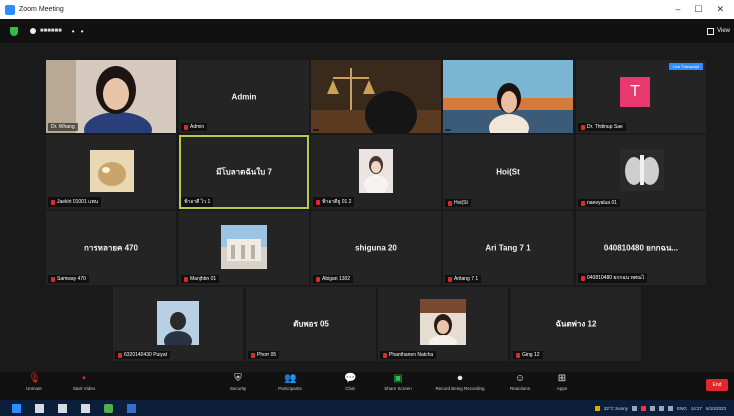  Describe the element at coordinates (41, 9) in the screenshot. I see `window-title: Zoom Meeting` at that location.